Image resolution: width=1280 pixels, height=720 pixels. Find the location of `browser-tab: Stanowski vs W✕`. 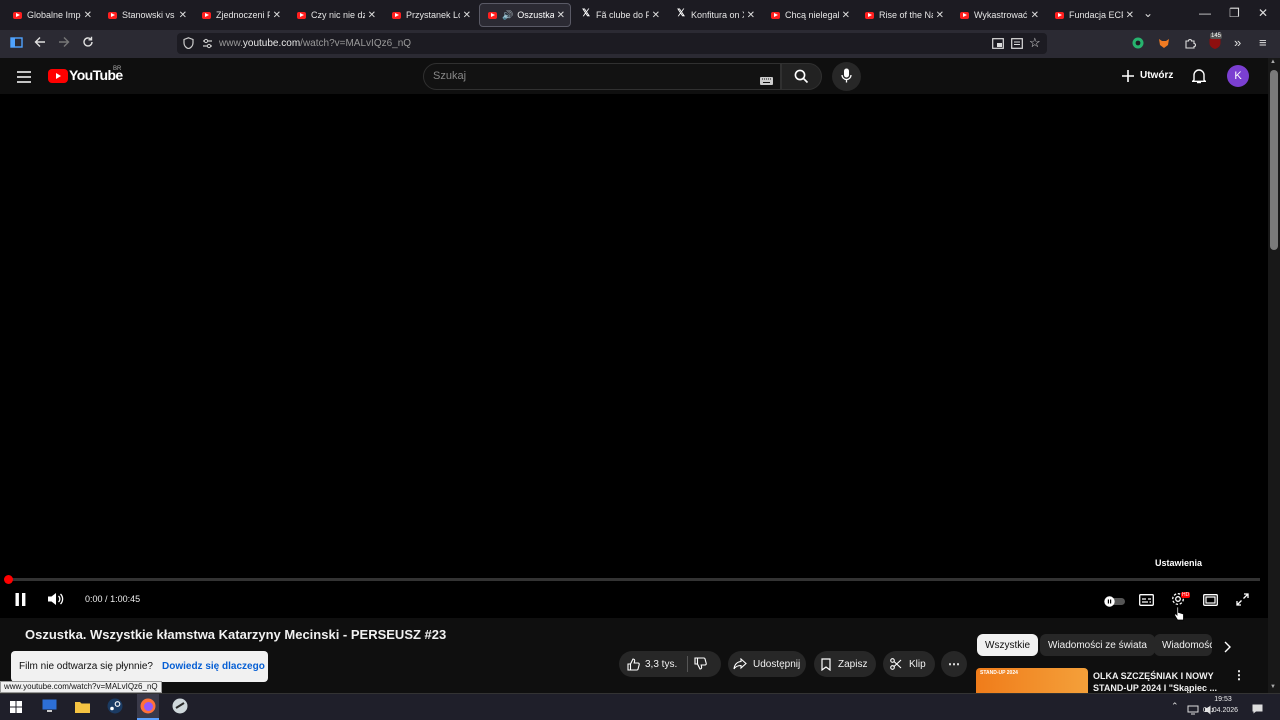

browser-tab: Stanowski vs W✕ is located at coordinates (146, 15).